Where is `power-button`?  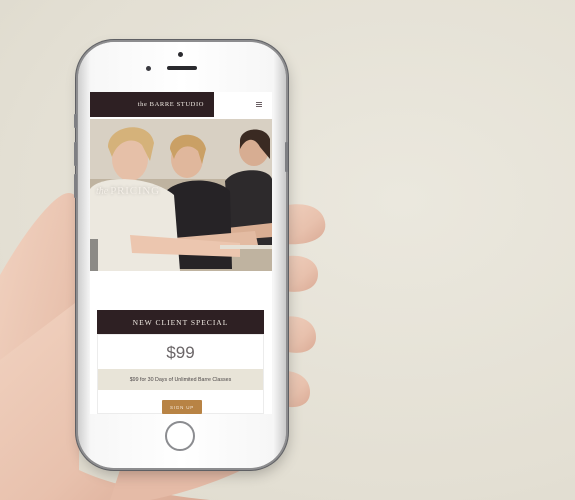 power-button is located at coordinates (286, 157).